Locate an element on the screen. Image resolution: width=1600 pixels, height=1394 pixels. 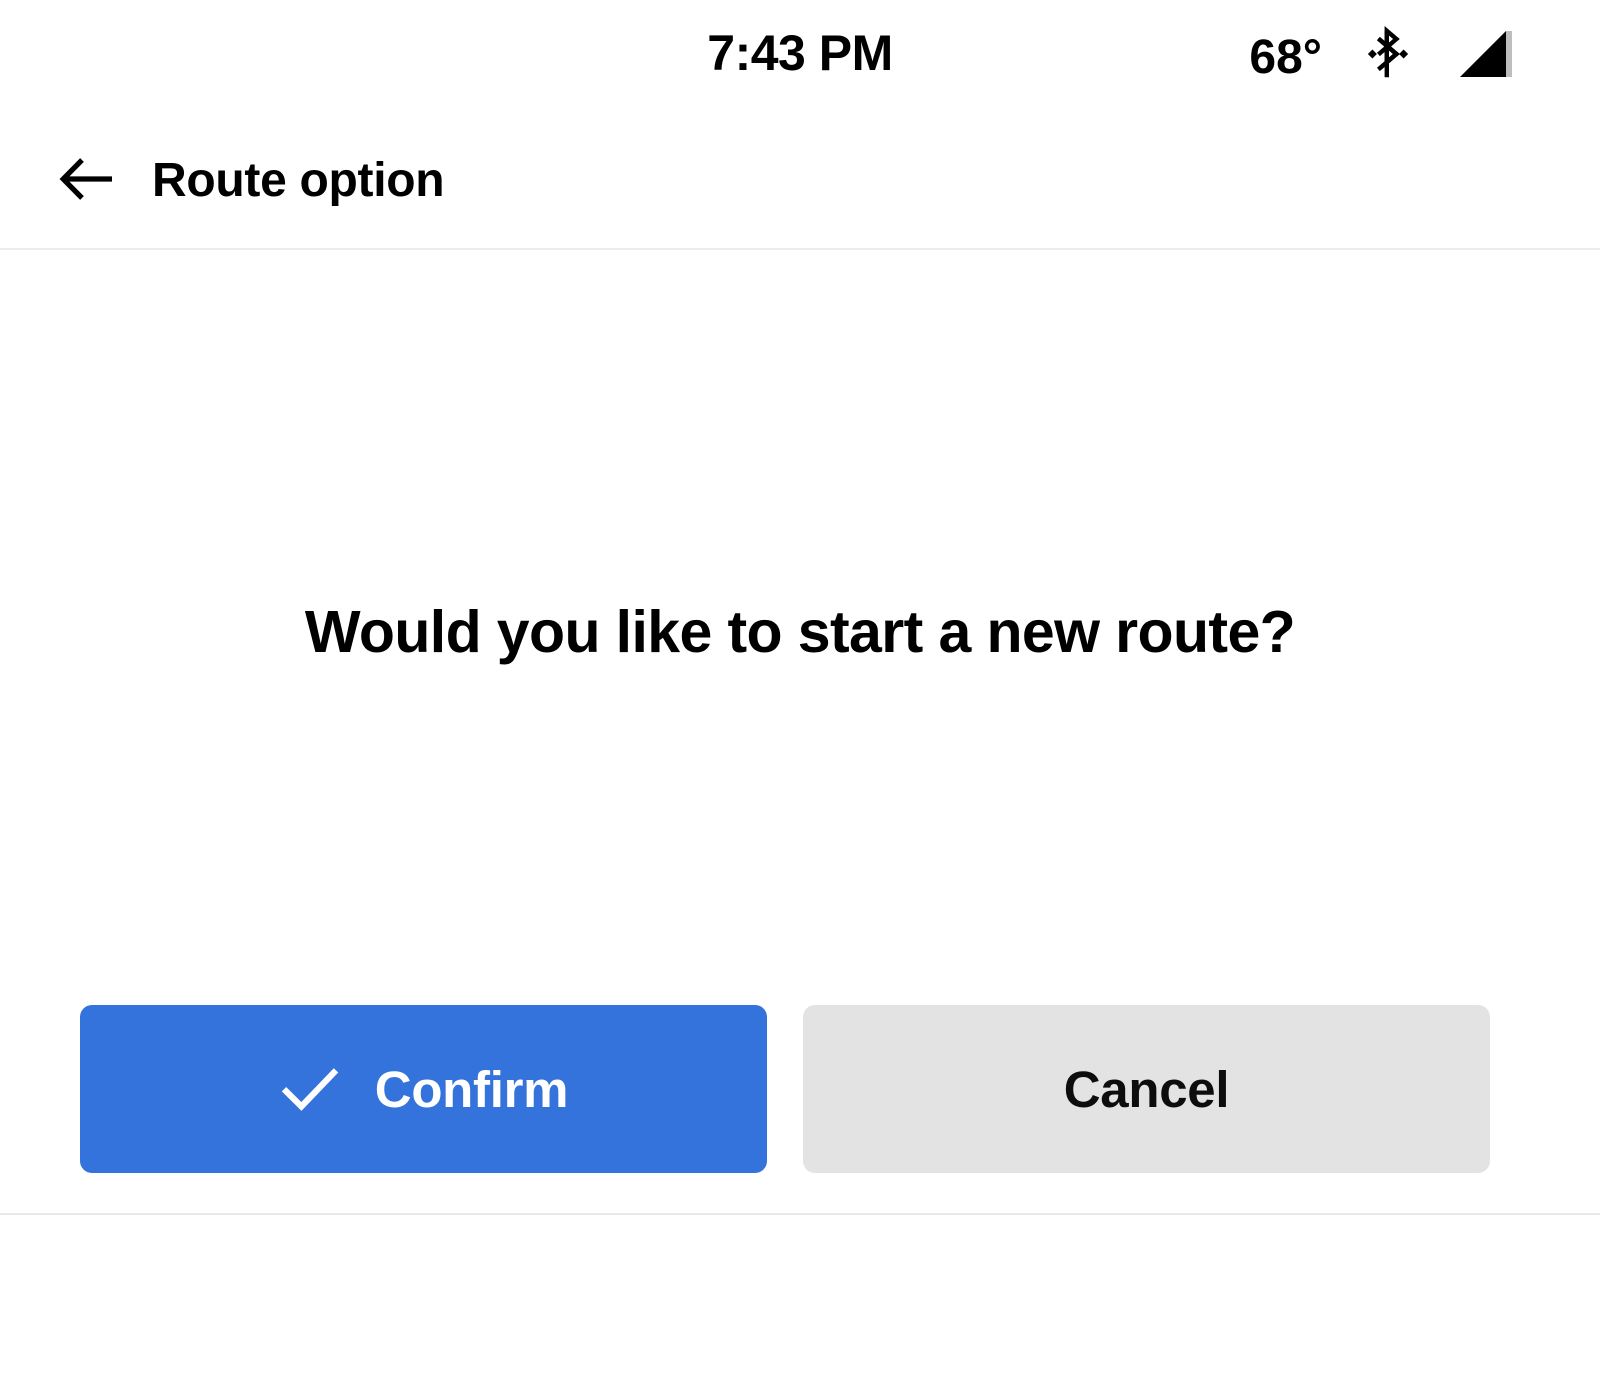
cancel-button: Cancel is located at coordinates (1146, 1089).